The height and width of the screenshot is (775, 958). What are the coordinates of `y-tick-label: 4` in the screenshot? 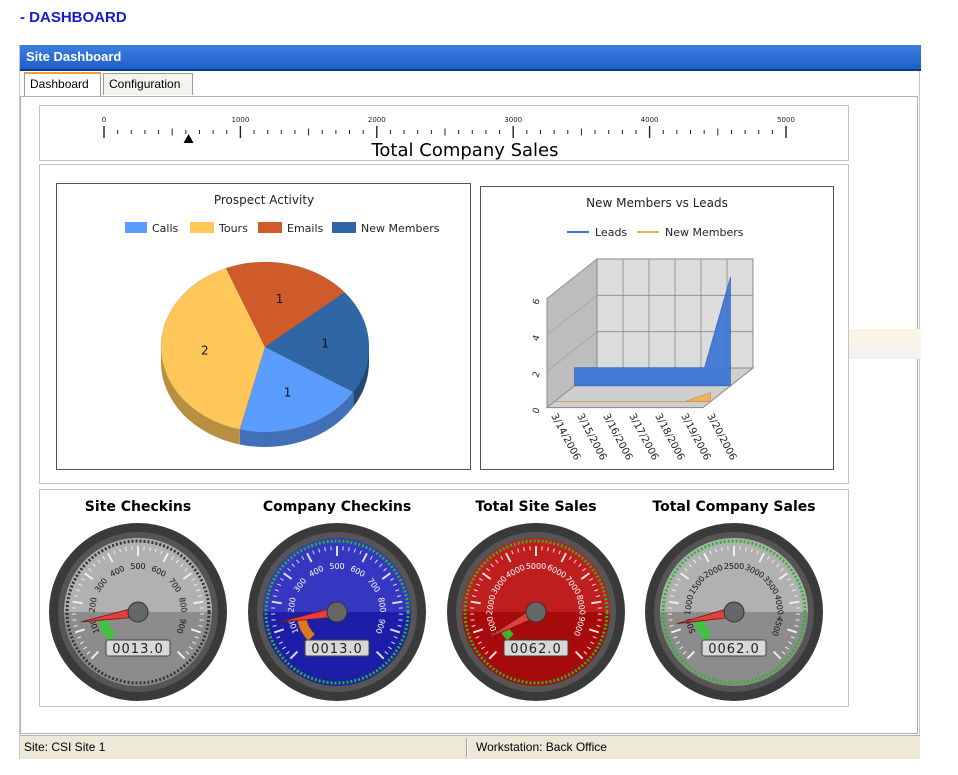 It's located at (536, 338).